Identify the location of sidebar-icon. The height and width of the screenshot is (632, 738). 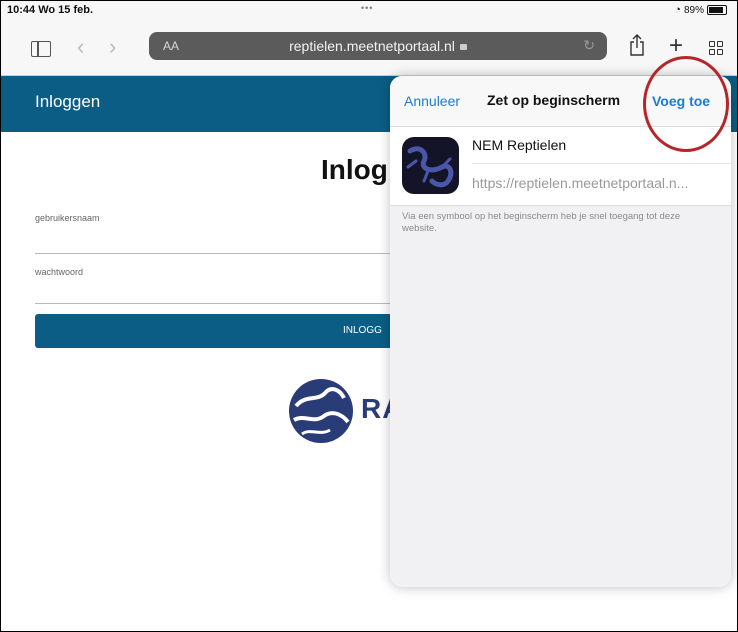
(41, 49).